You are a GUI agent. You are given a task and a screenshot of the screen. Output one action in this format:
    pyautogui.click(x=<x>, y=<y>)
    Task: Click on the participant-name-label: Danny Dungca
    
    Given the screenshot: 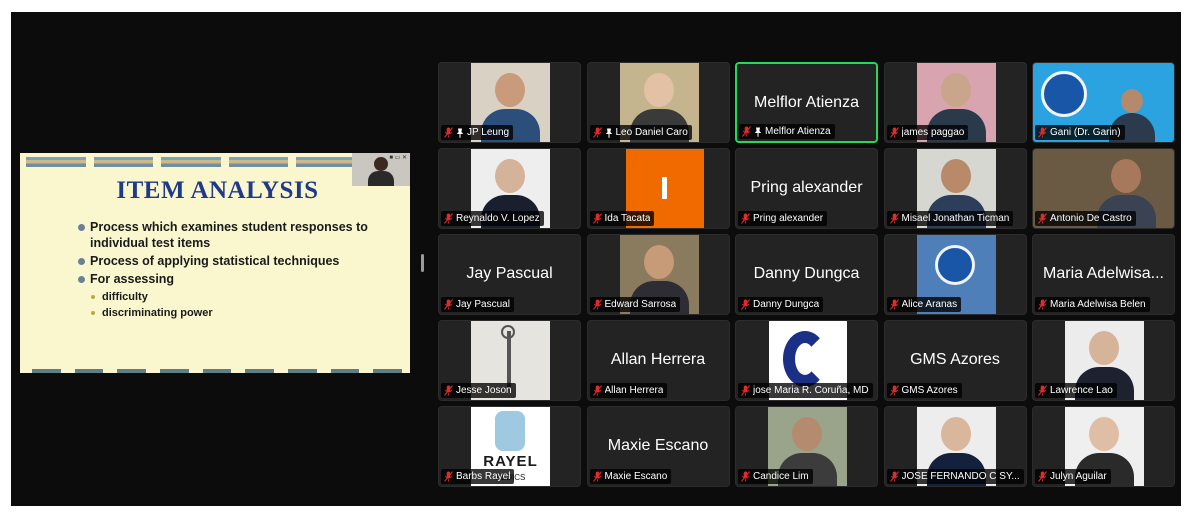 What is the action you would take?
    pyautogui.click(x=781, y=304)
    